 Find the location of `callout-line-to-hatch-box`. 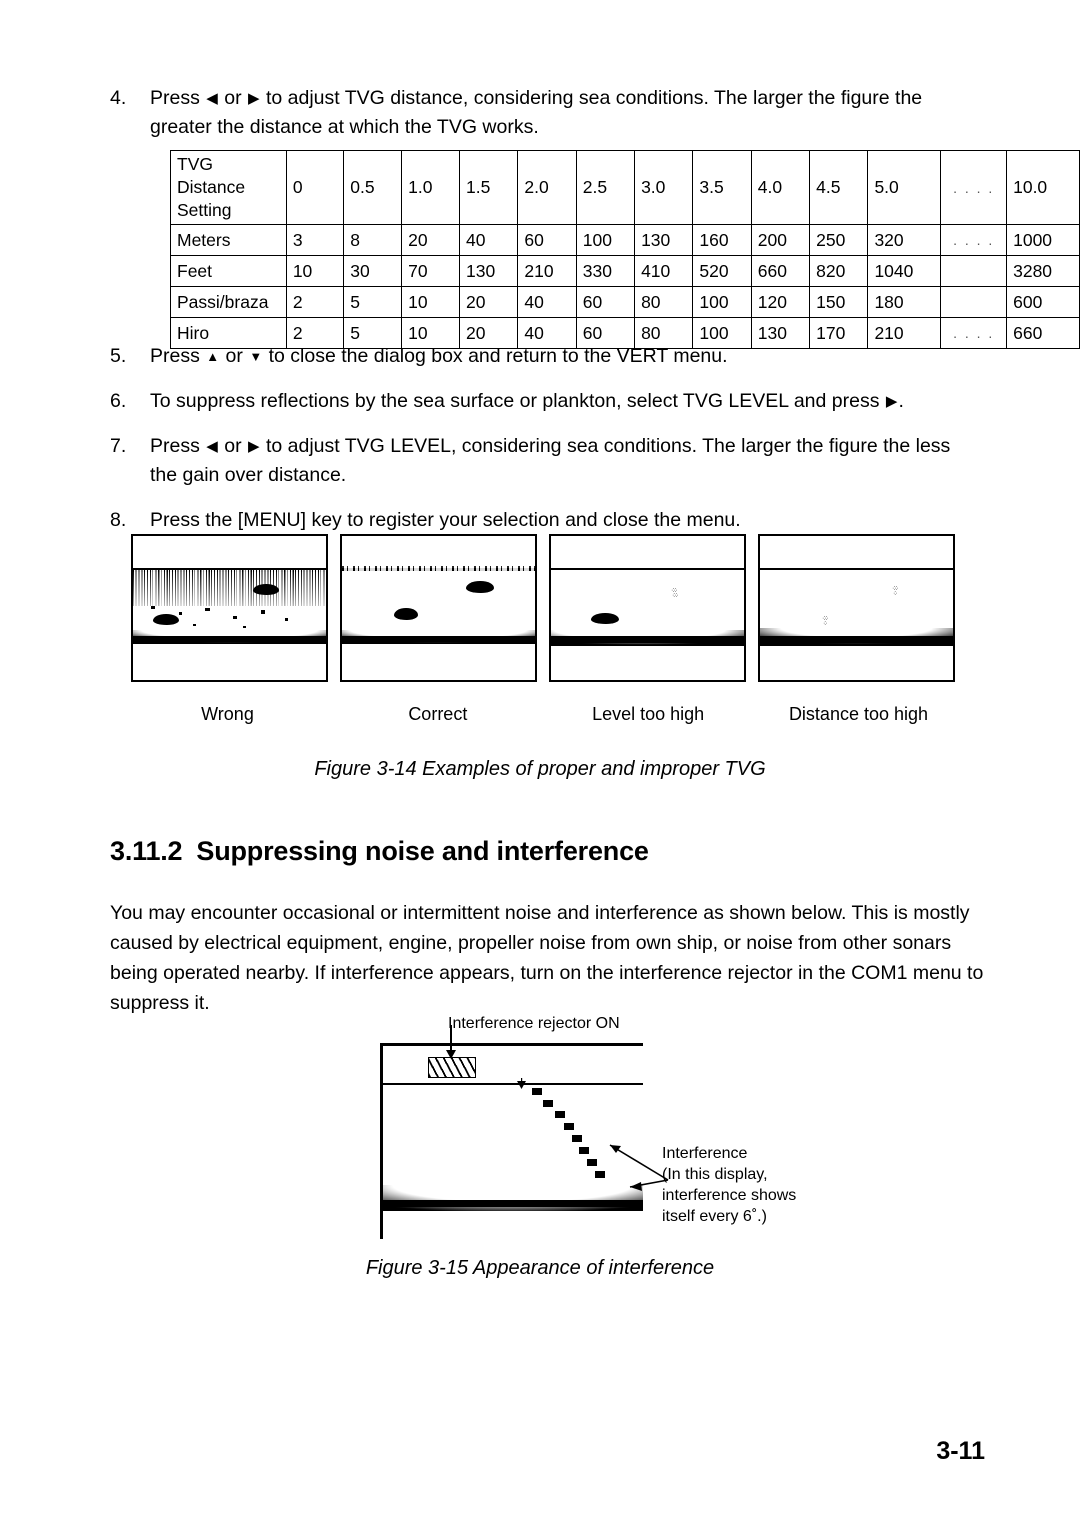

callout-line-to-hatch-box is located at coordinates (451, 1038).